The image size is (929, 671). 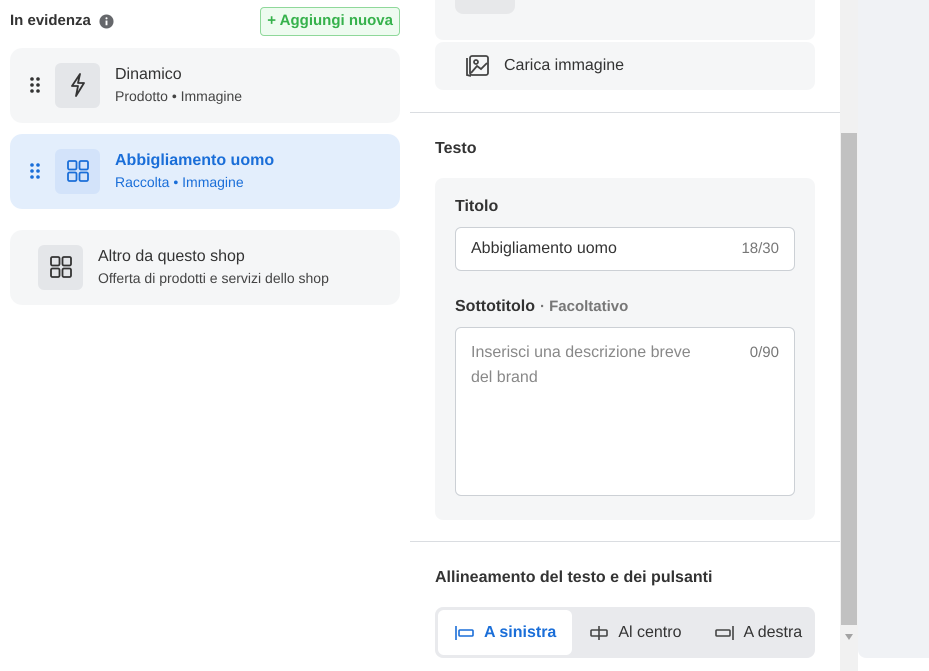 What do you see at coordinates (584, 306) in the screenshot?
I see `optional-note: · Facoltativo` at bounding box center [584, 306].